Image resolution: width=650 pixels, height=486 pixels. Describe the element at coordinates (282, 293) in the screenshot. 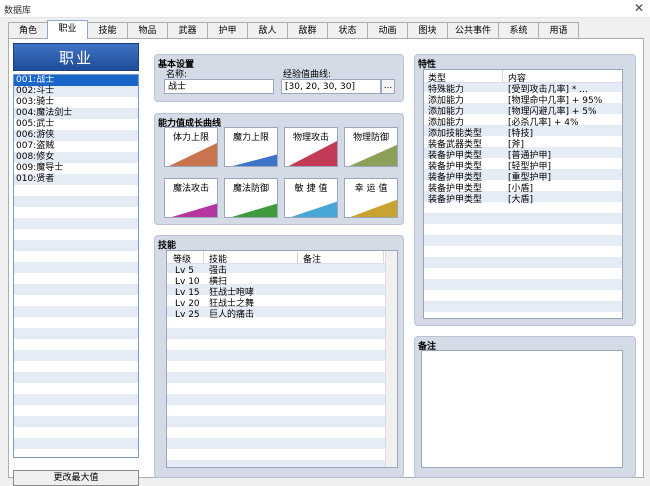

I see `skill-row: Lv 15 狂战士咆哮` at that location.